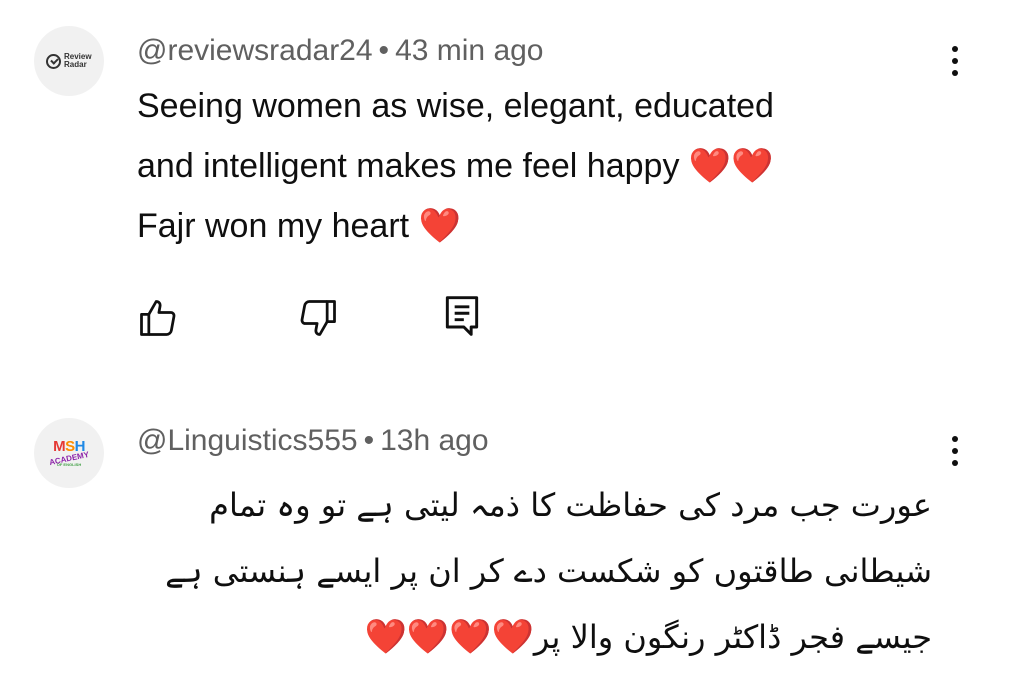 This screenshot has height=700, width=1024. Describe the element at coordinates (53, 61) in the screenshot. I see `review-radar-logo-icon` at that location.